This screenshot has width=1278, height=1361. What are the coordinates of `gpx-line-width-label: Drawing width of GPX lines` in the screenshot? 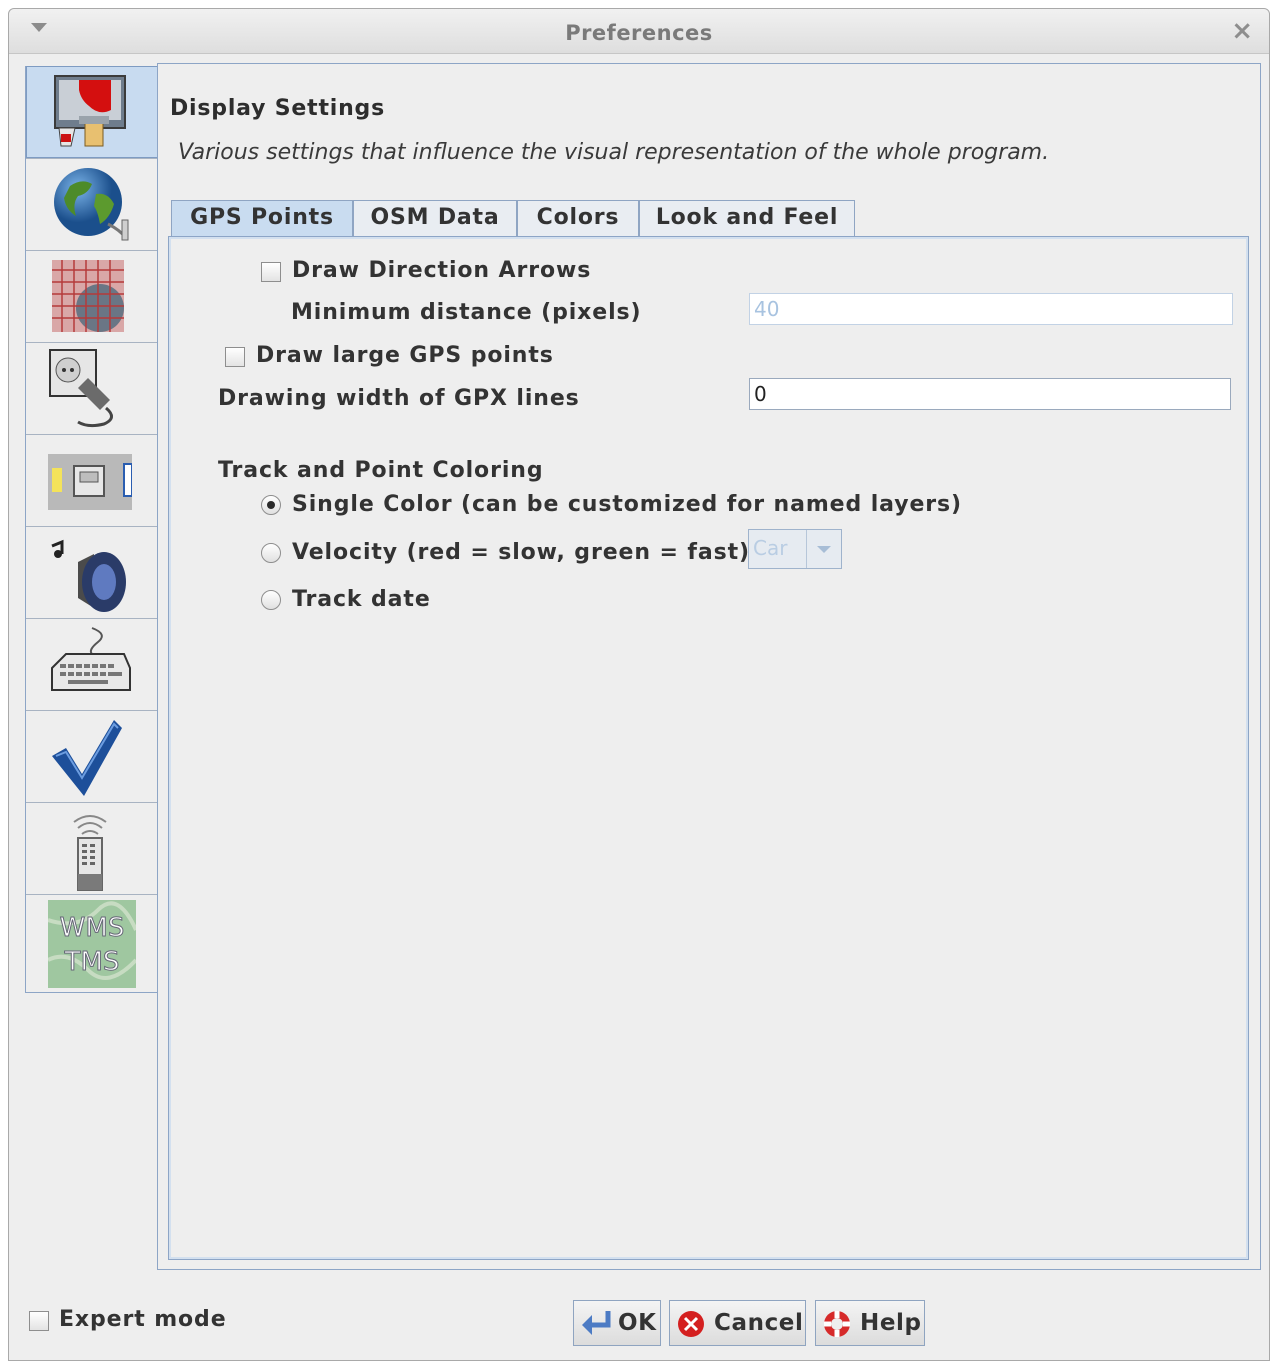 It's located at (399, 398).